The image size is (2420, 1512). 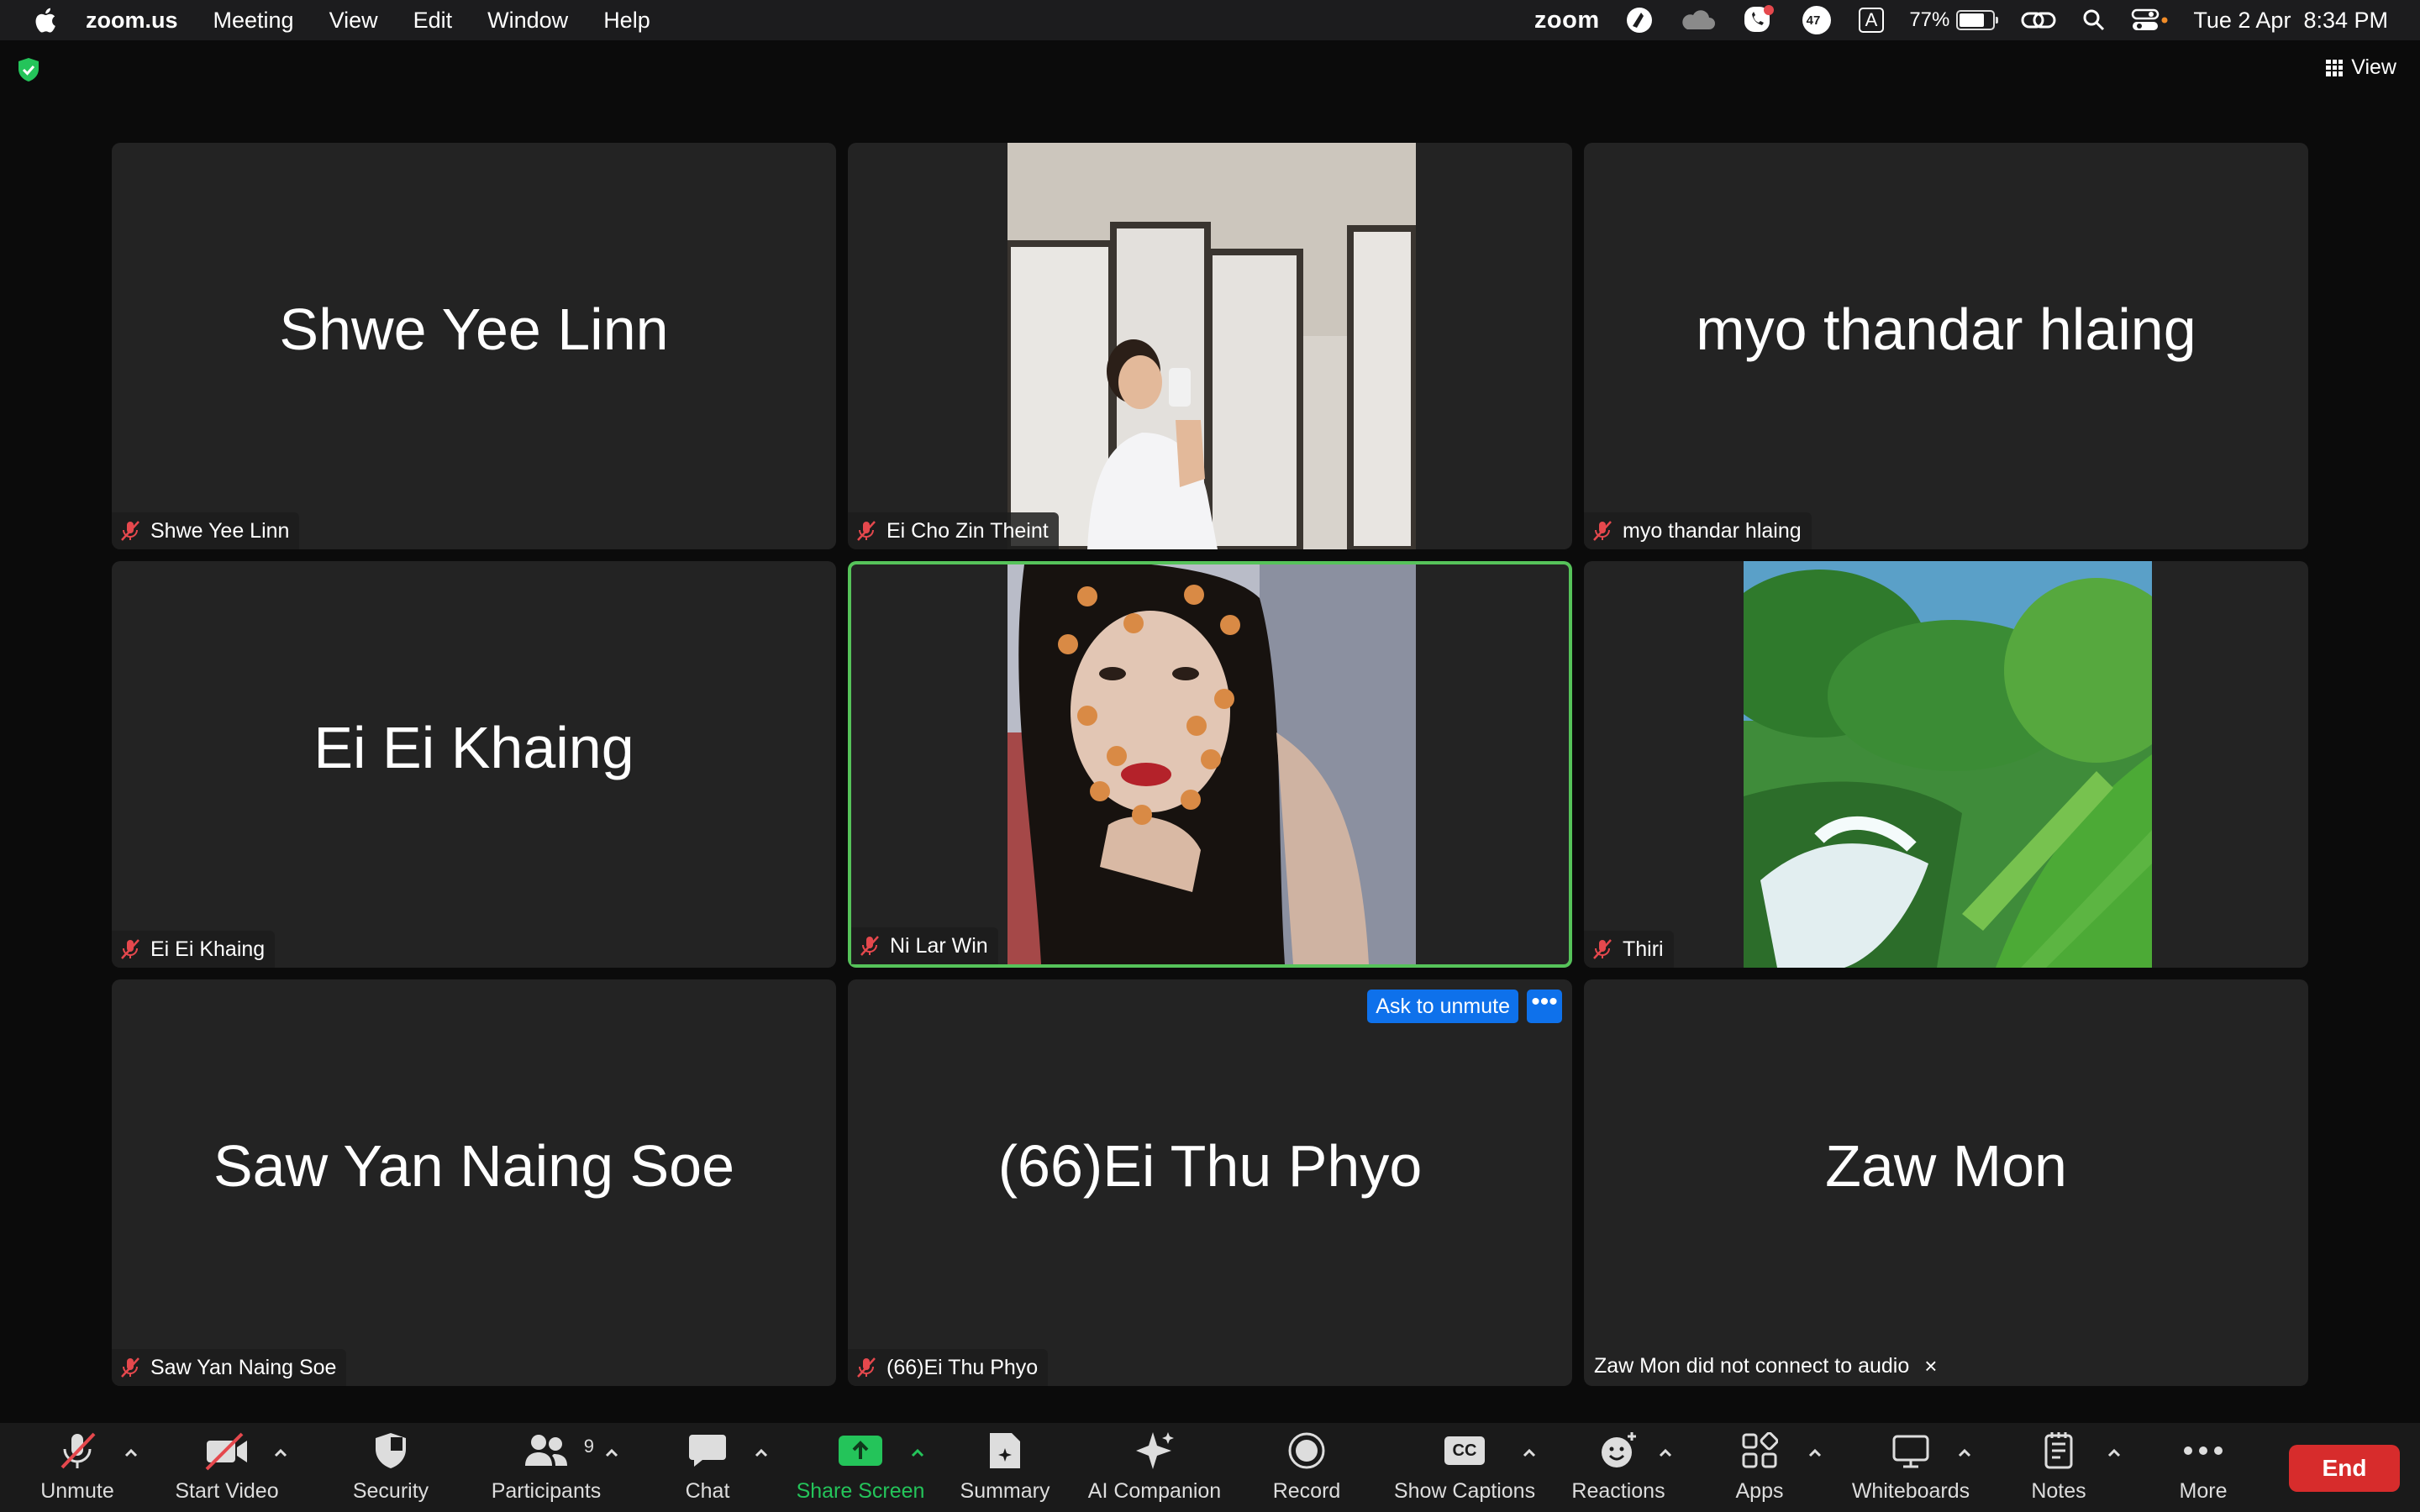 I want to click on cloud-icon, so click(x=1697, y=20).